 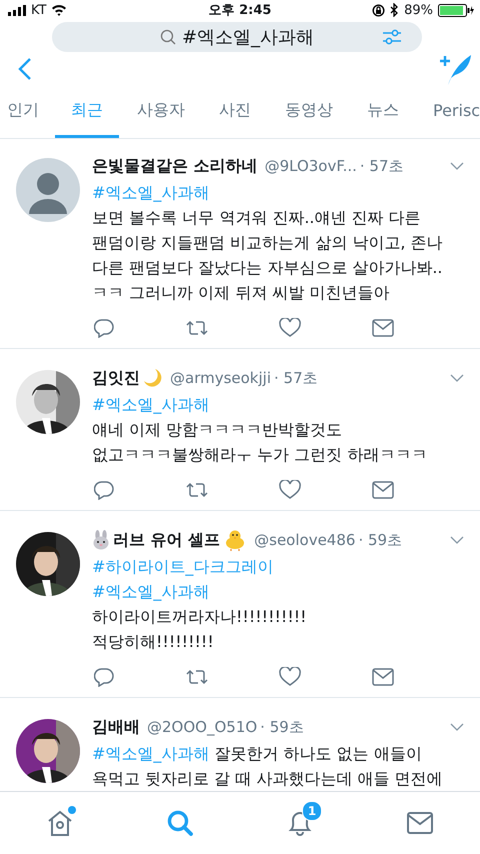 I want to click on filter-icon, so click(x=392, y=37).